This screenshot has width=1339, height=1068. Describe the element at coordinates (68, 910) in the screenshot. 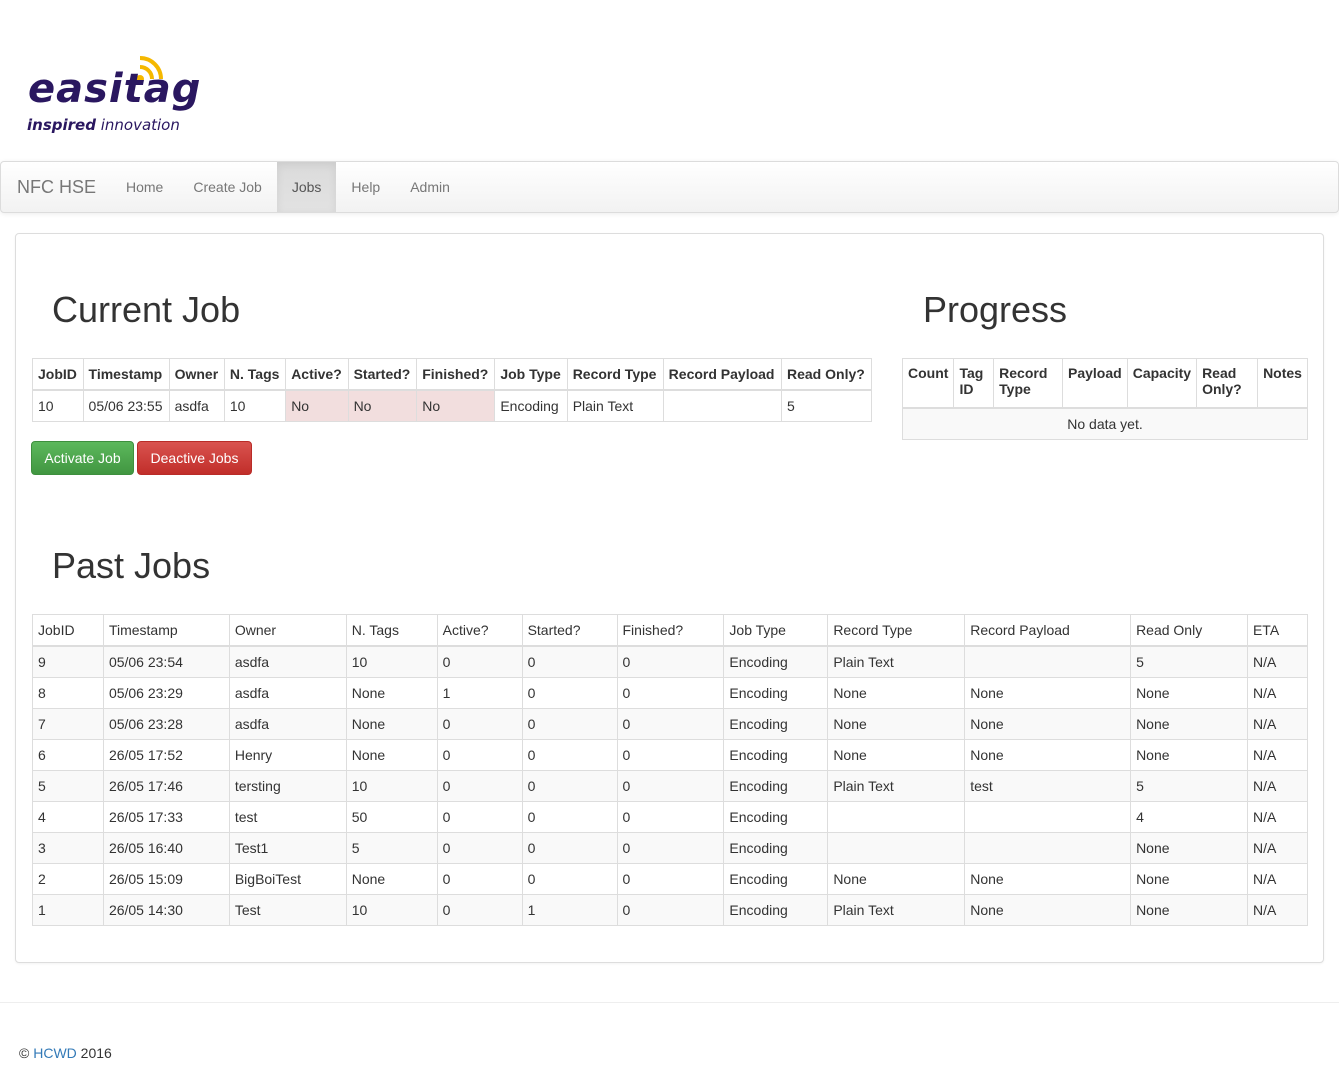

I see `table-cell: 1` at that location.